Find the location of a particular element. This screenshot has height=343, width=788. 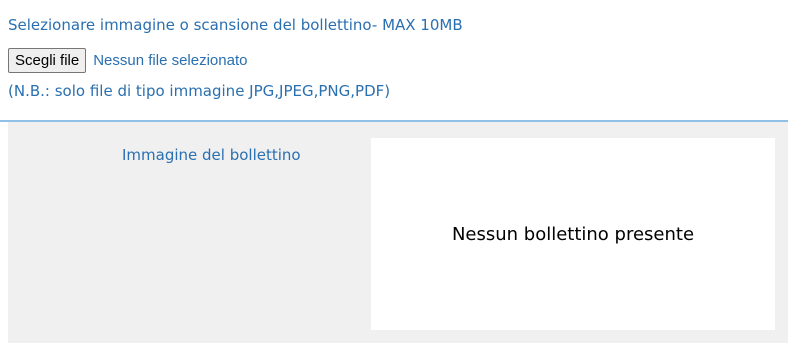

preview-empty-message: Nessun bollettino presente is located at coordinates (573, 234).